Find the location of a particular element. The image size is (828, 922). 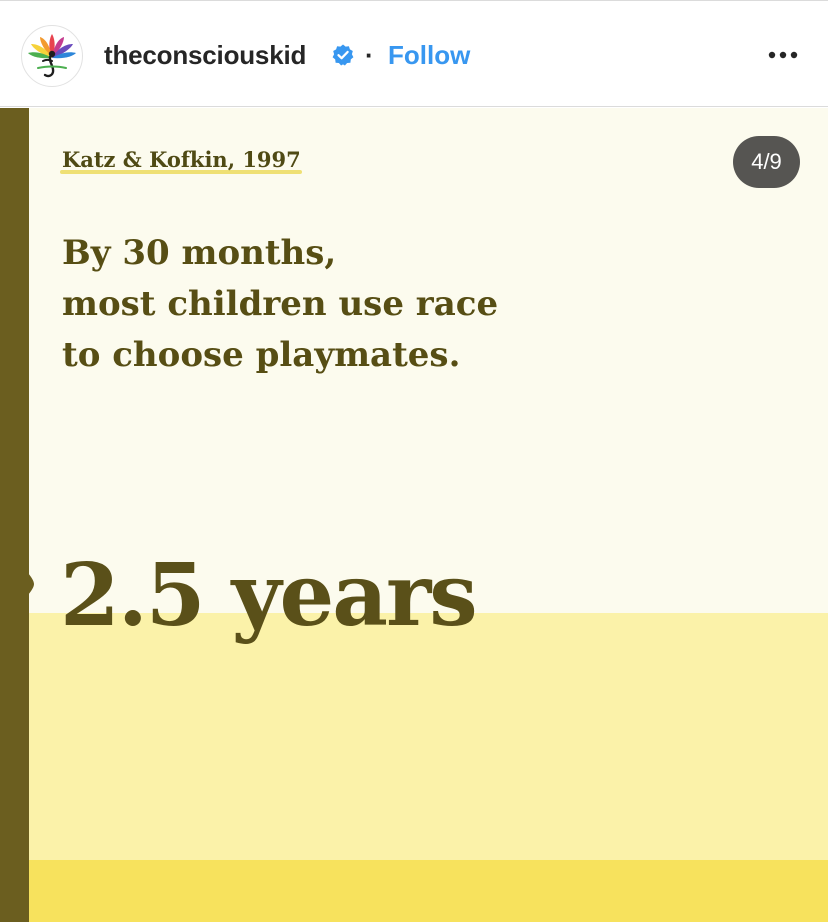

verified-badge-icon is located at coordinates (343, 55).